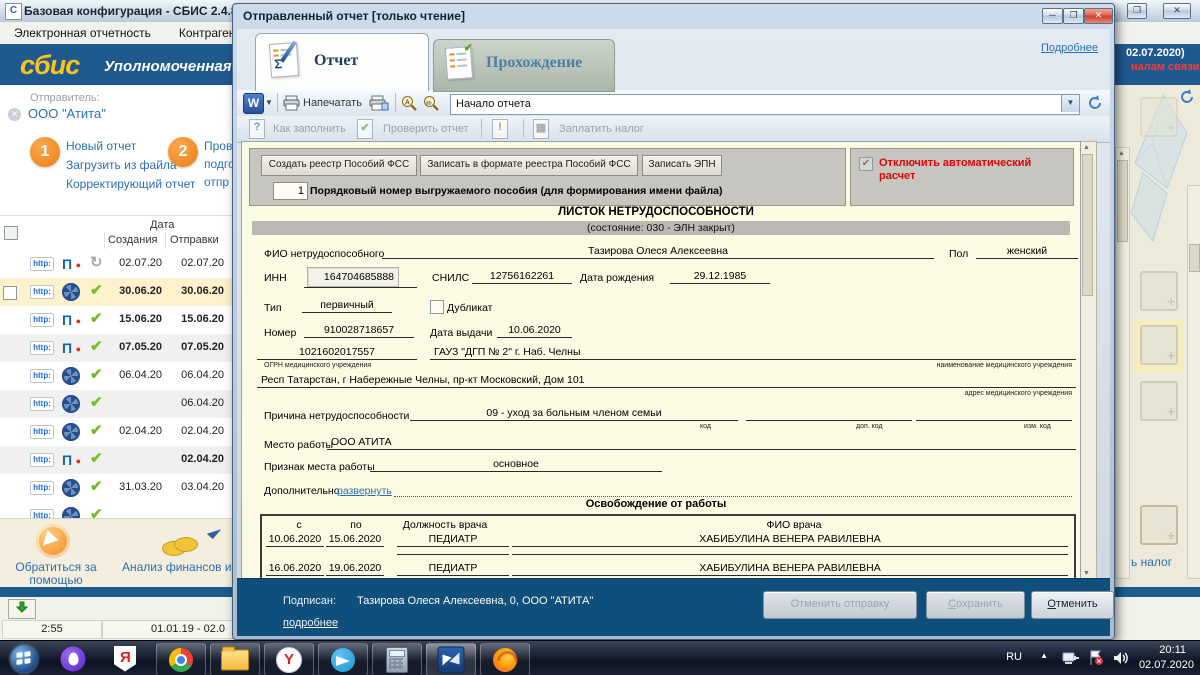 The image size is (1200, 675). Describe the element at coordinates (1088, 360) in the screenshot. I see `form-scrollbar: ▲ ▼` at that location.